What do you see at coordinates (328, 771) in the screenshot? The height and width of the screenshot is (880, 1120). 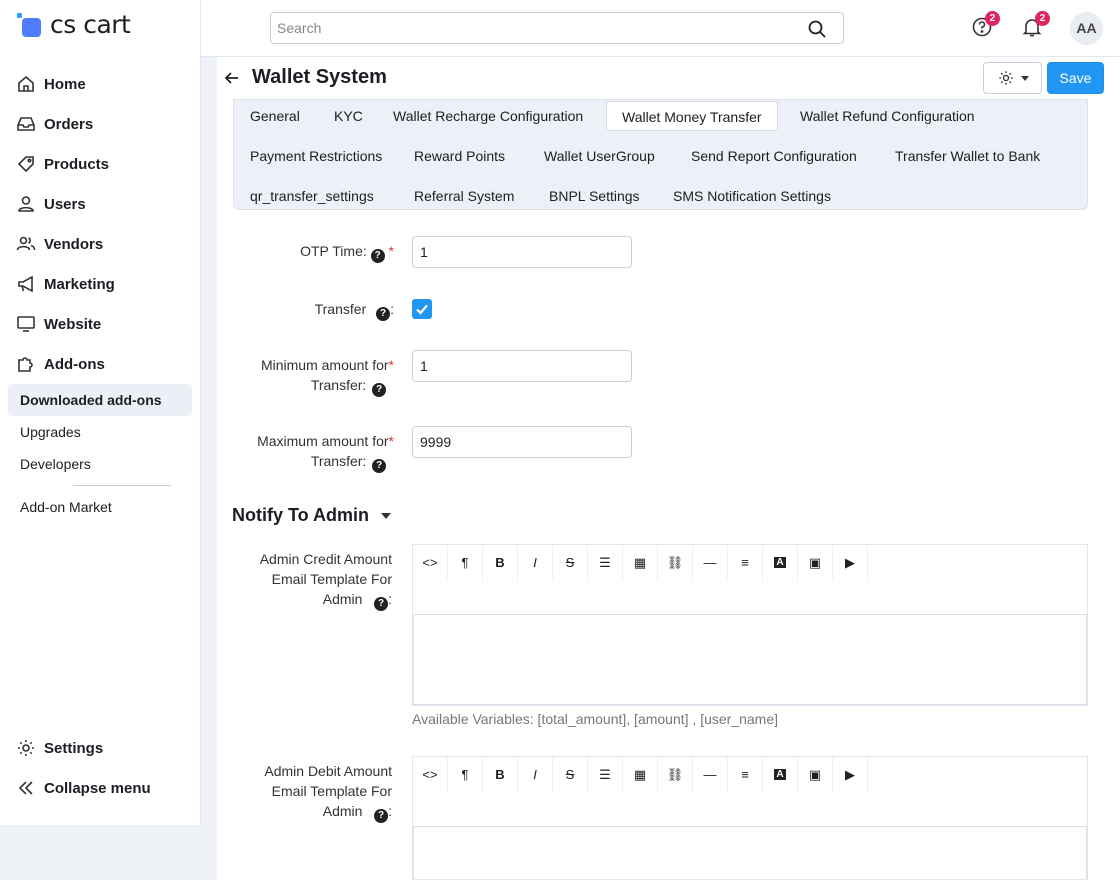 I see `label-text: Admin Debit Amount` at bounding box center [328, 771].